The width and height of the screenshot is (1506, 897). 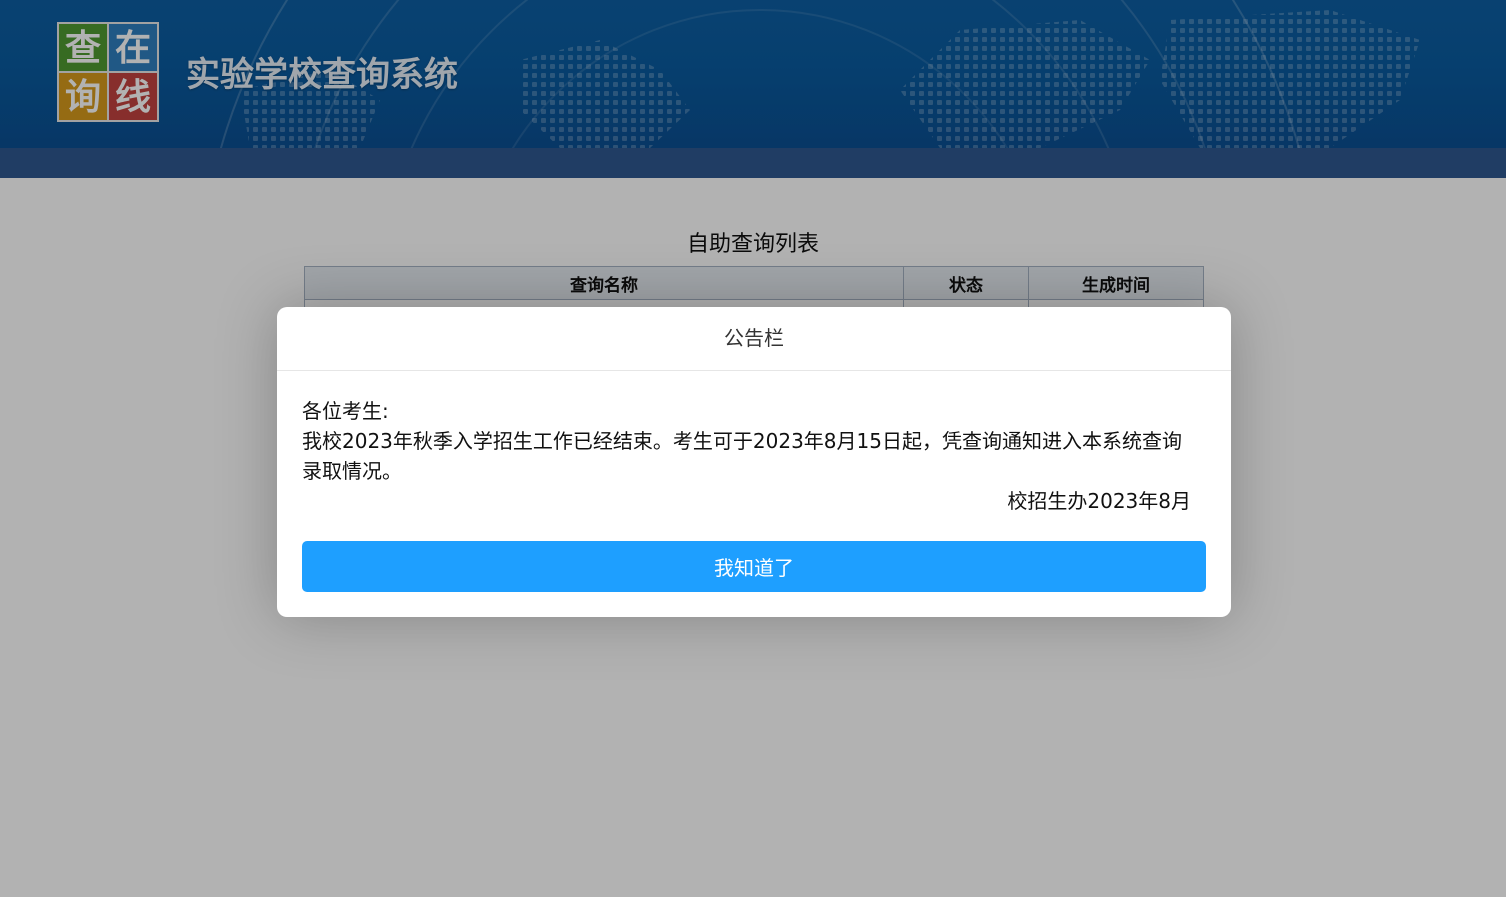 I want to click on dialog-title: 公告栏, so click(x=754, y=339).